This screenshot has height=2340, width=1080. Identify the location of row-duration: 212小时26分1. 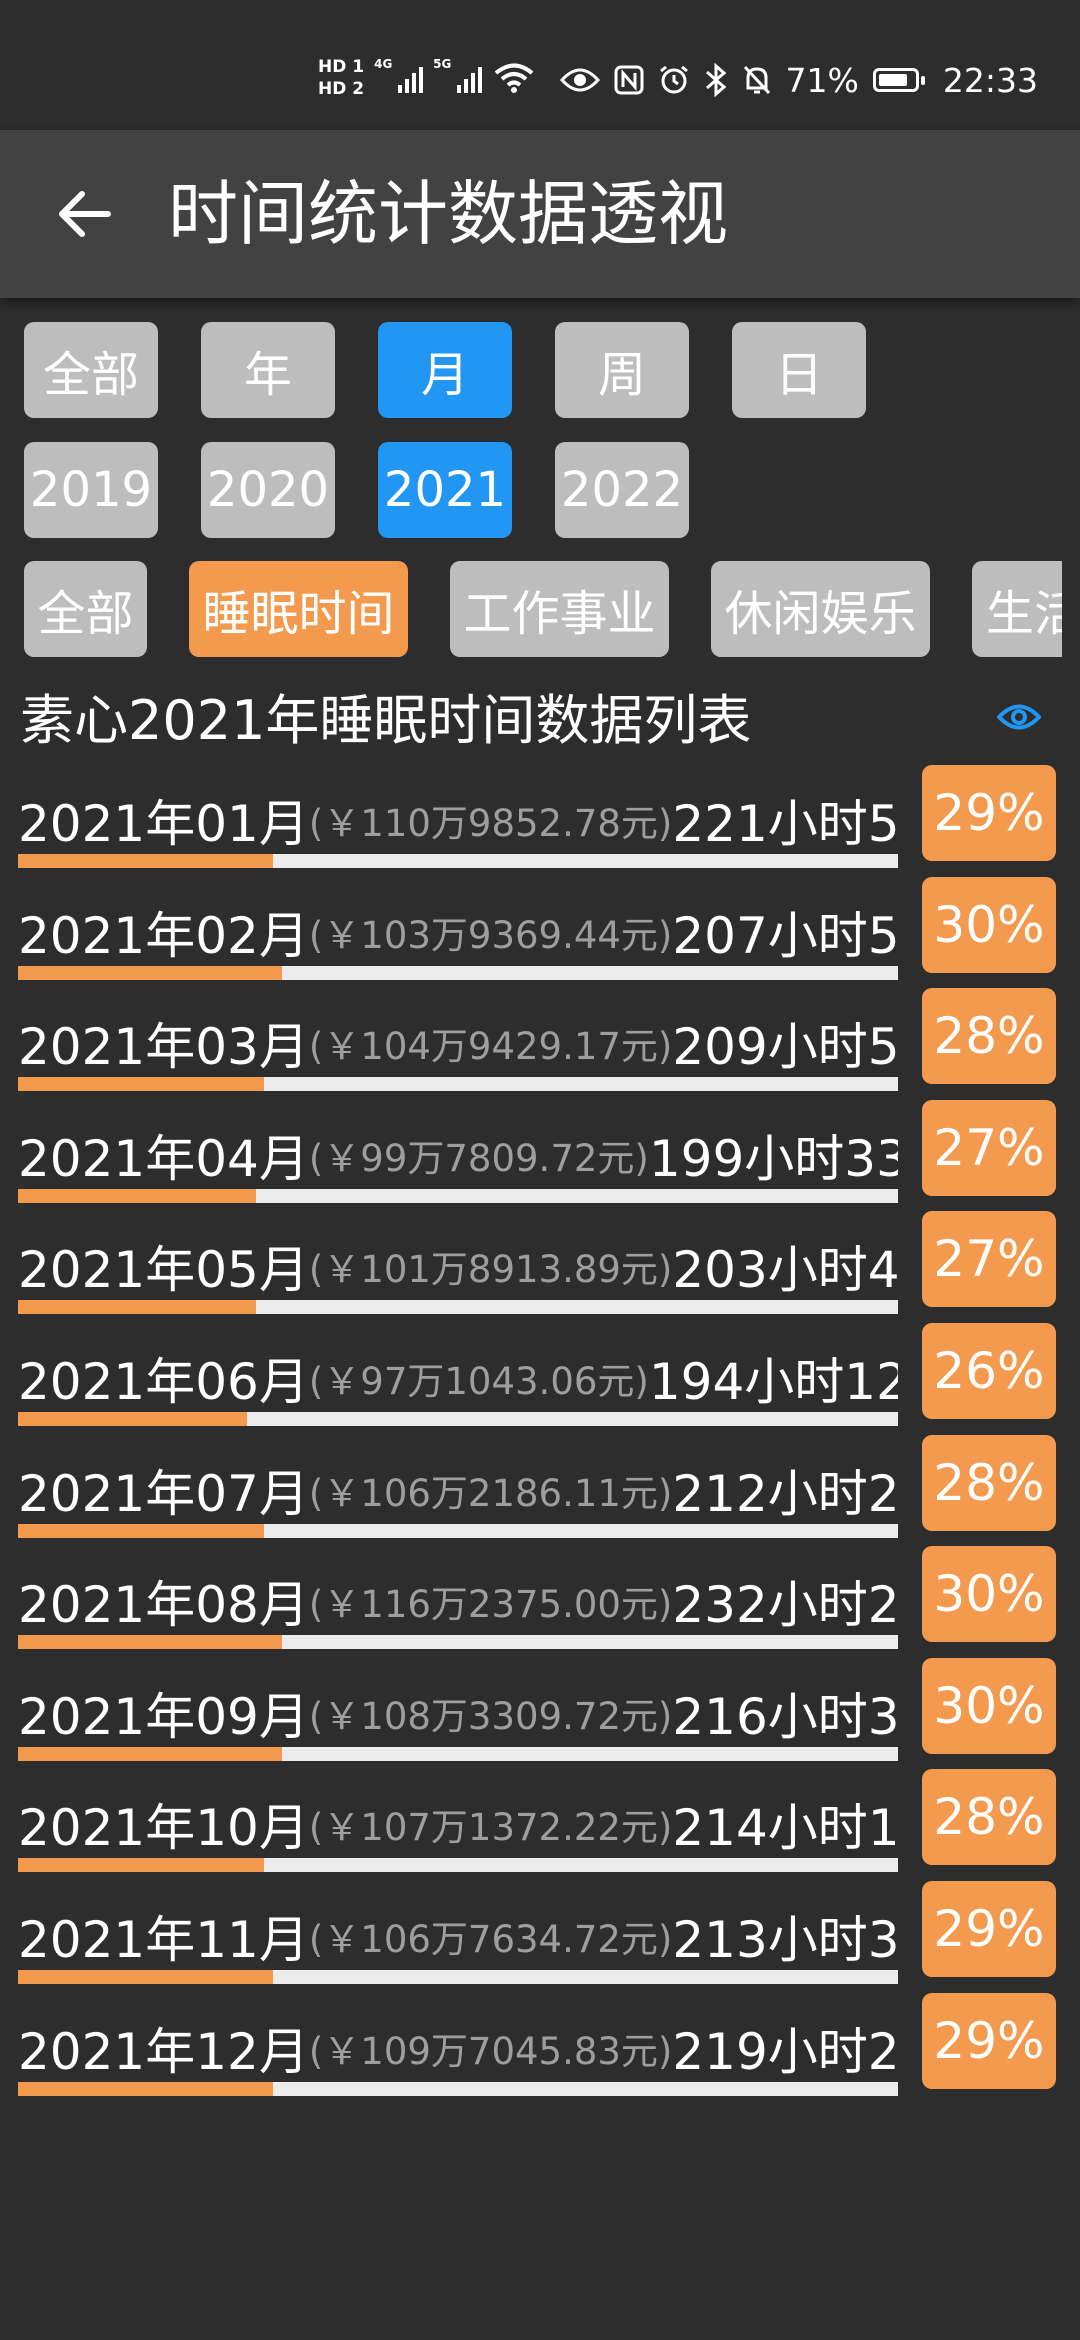
(785, 1494).